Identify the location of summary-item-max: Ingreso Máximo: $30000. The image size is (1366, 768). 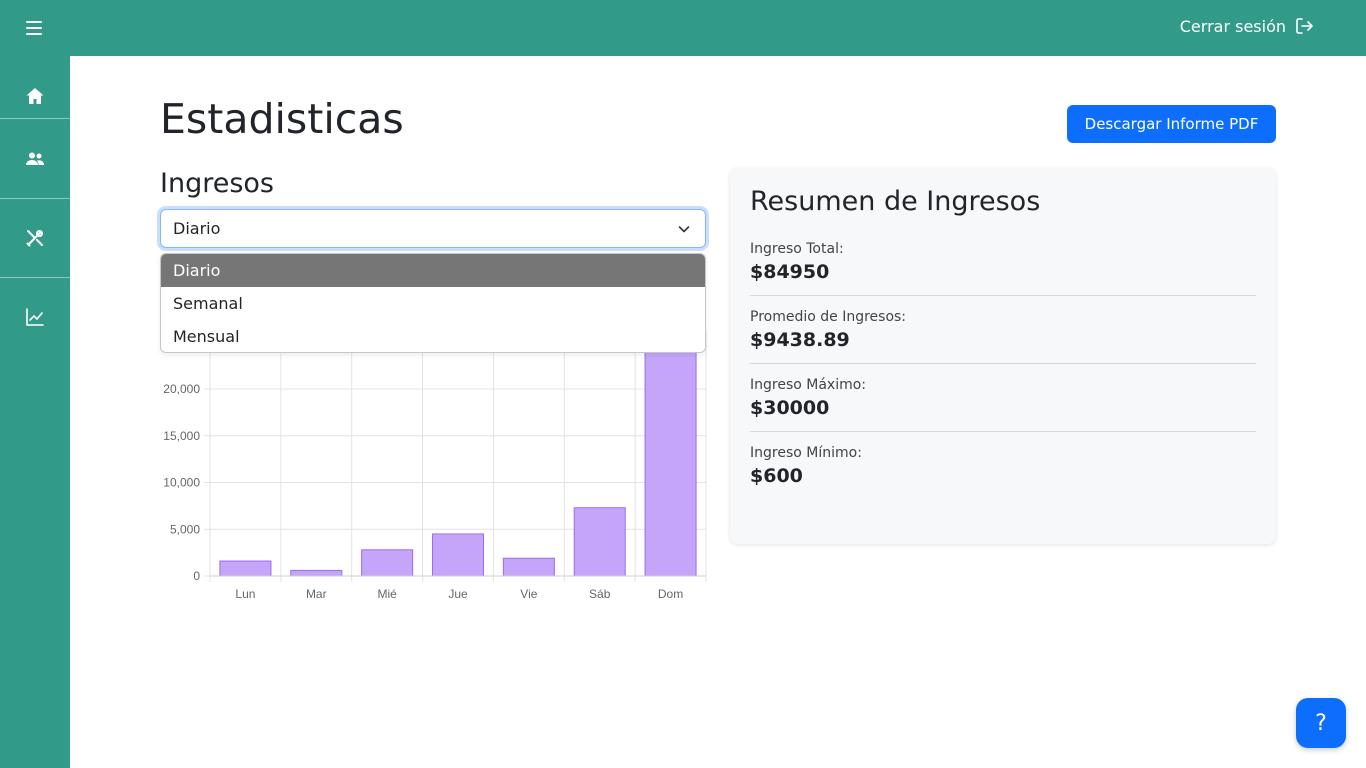
(1003, 404).